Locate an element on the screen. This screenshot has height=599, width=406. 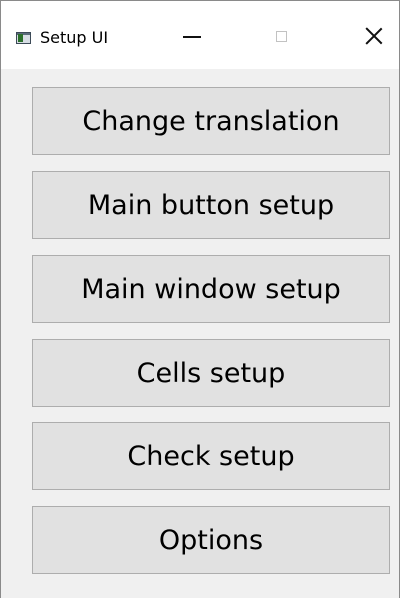
minimize-button is located at coordinates (192, 36).